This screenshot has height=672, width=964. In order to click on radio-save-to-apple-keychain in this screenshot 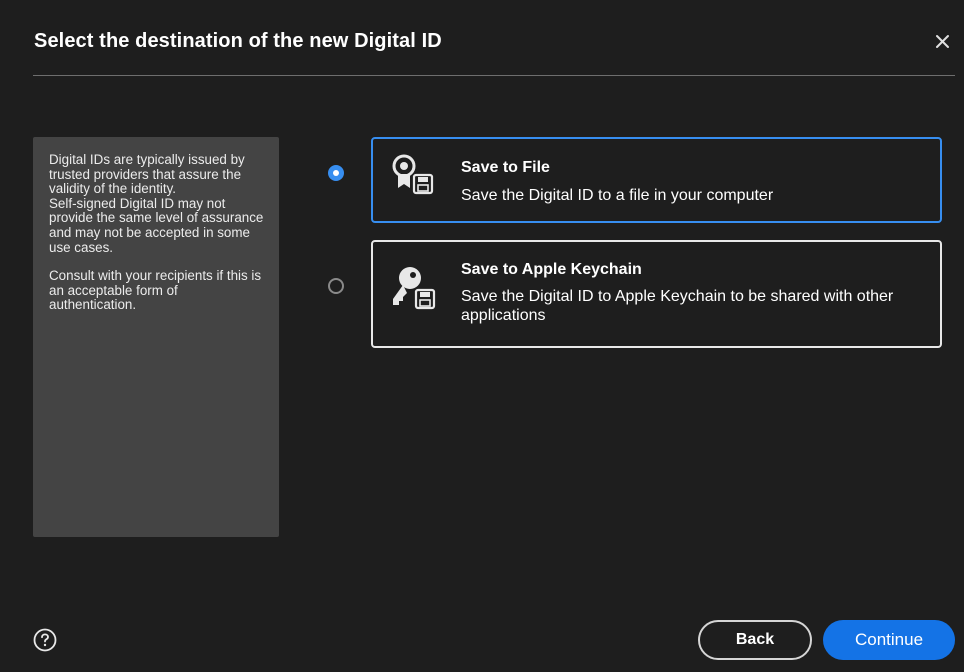, I will do `click(336, 286)`.